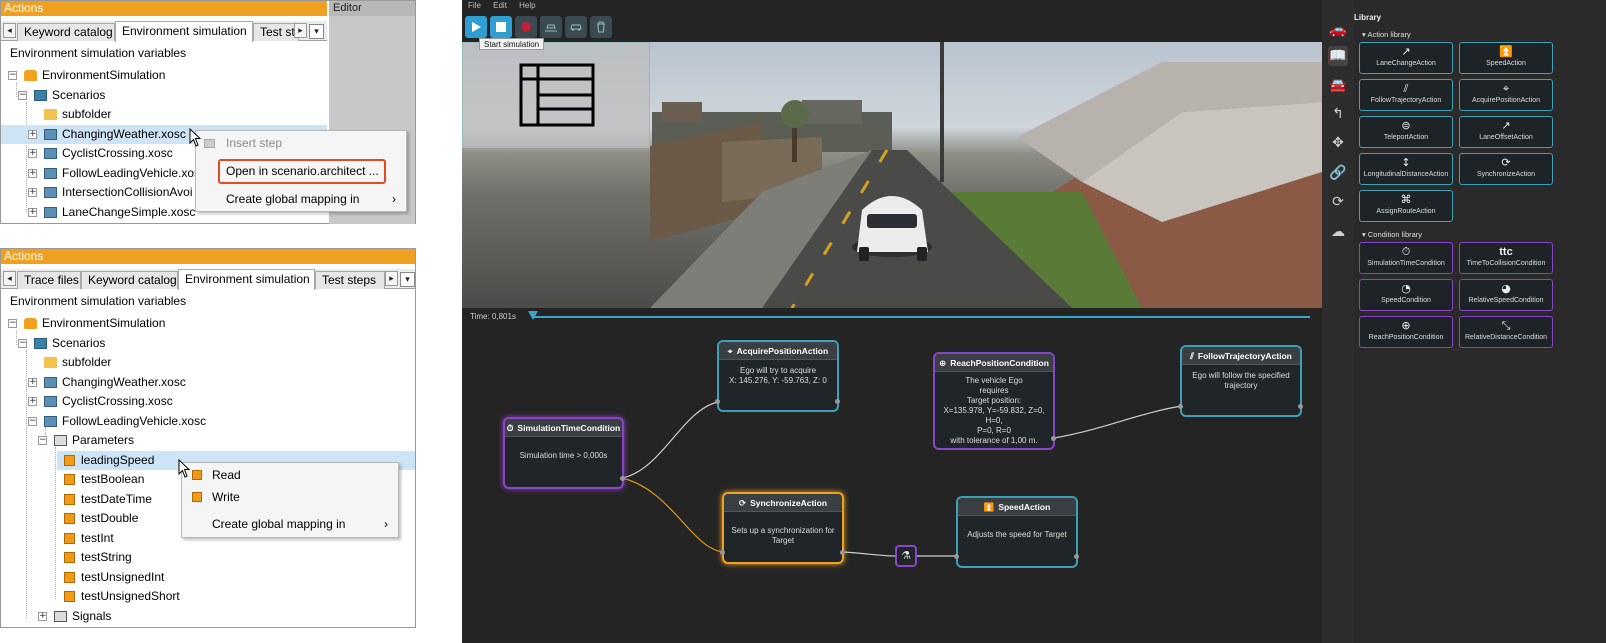  What do you see at coordinates (1506, 132) in the screenshot?
I see `library-item-lane-offset-action: ↗ LaneOffsetAction` at bounding box center [1506, 132].